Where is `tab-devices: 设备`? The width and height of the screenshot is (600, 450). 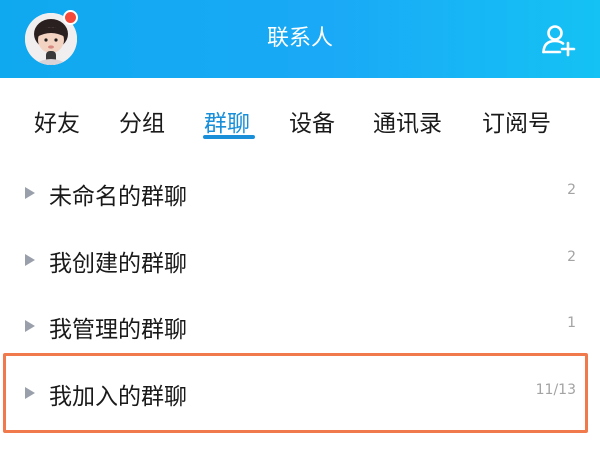
tab-devices: 设备 is located at coordinates (312, 121).